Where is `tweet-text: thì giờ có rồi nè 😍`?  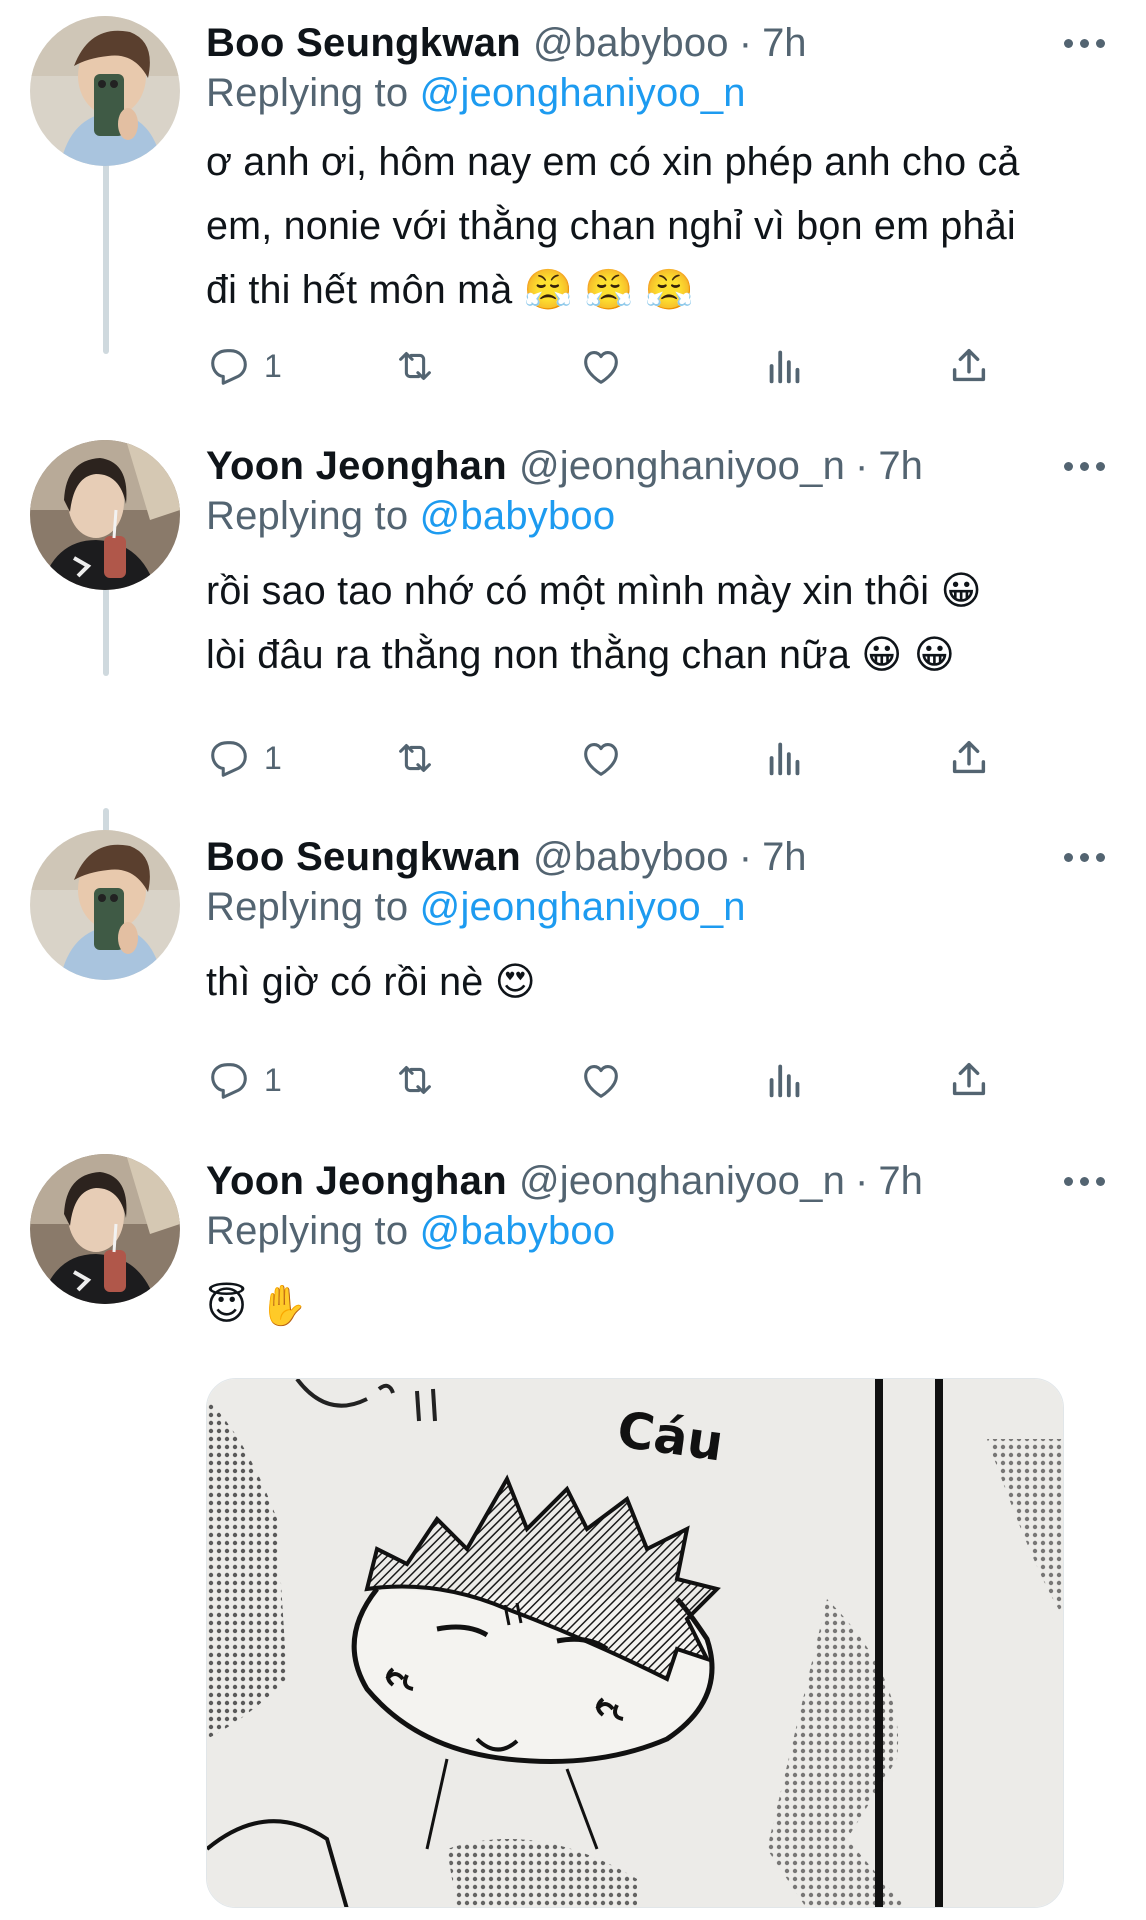
tweet-text: thì giờ có rồi nè 😍 is located at coordinates (371, 982).